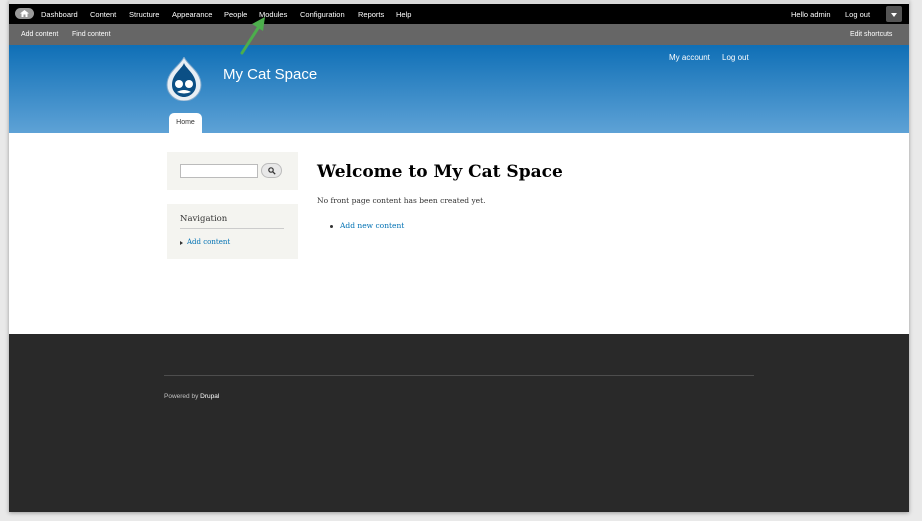 This screenshot has height=521, width=922. I want to click on toolbar-appearance: Appearance, so click(192, 14).